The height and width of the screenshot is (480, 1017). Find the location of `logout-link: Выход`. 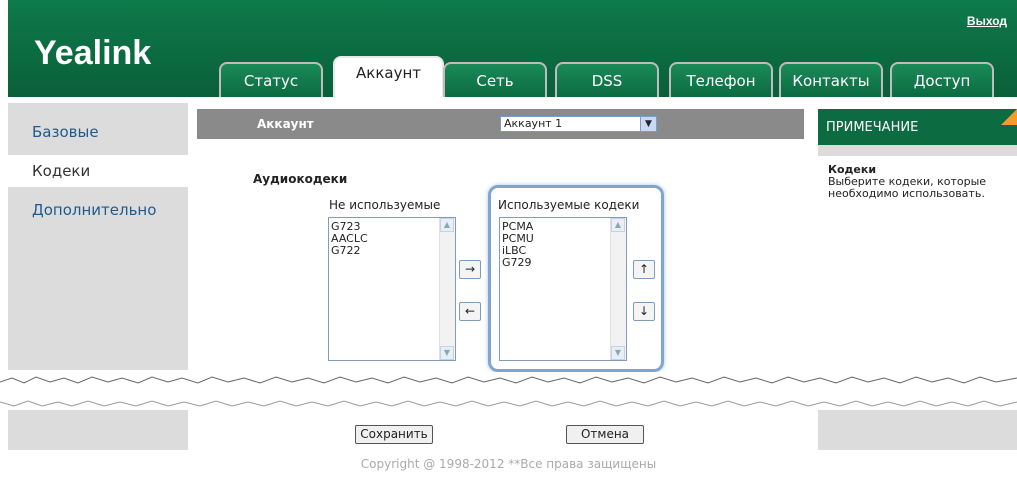

logout-link: Выход is located at coordinates (987, 21).